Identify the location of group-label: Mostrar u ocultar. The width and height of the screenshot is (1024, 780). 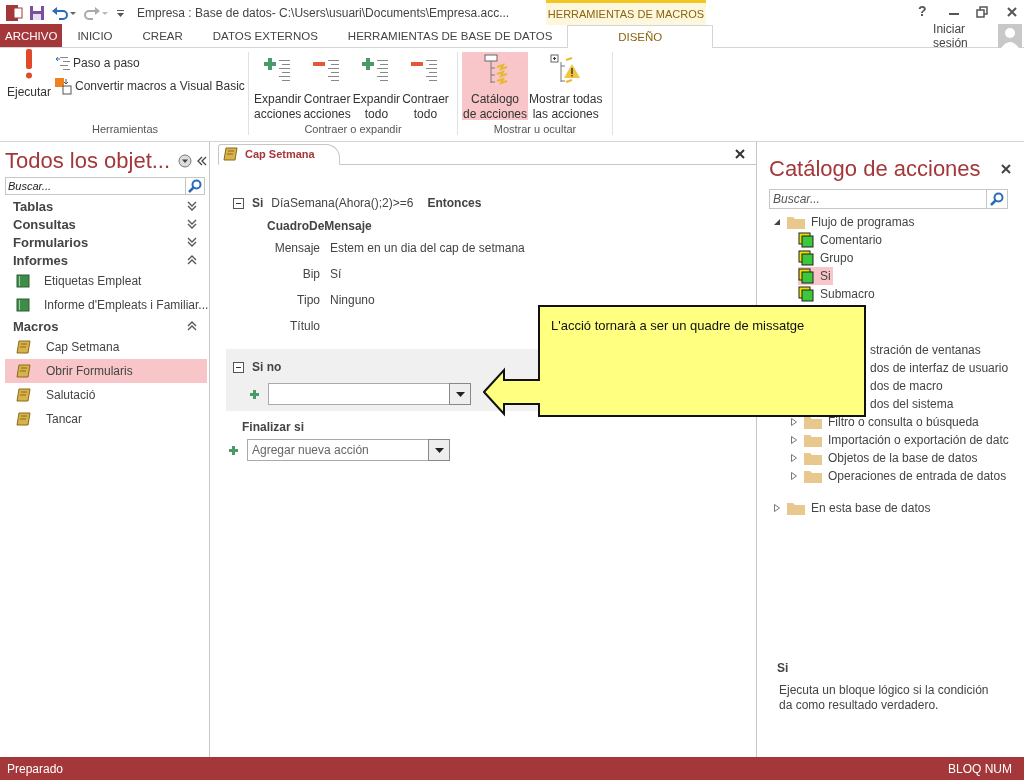
(535, 129).